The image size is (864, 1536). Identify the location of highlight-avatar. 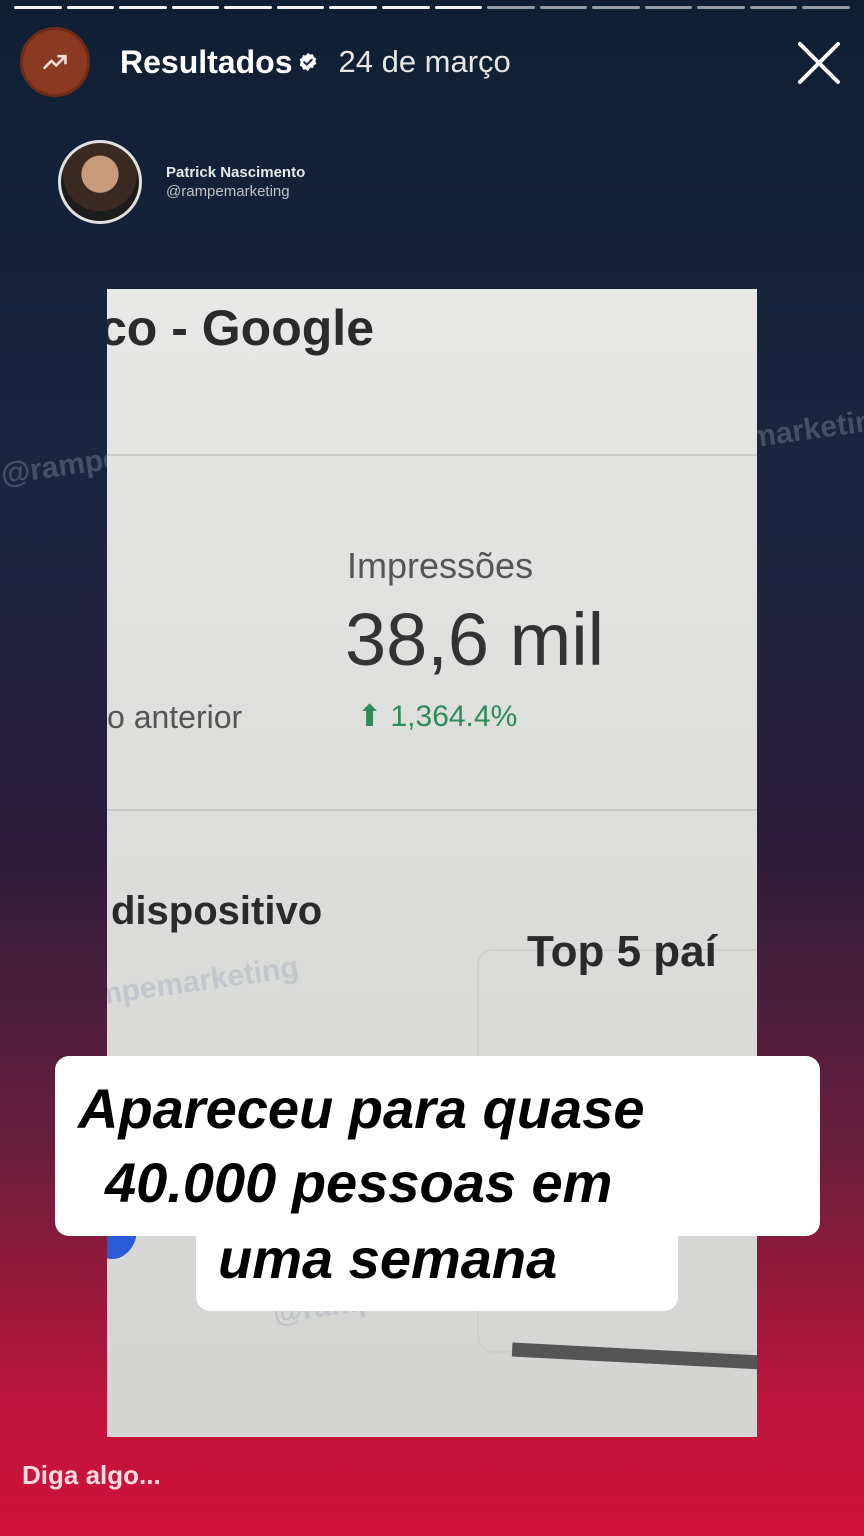
(55, 62).